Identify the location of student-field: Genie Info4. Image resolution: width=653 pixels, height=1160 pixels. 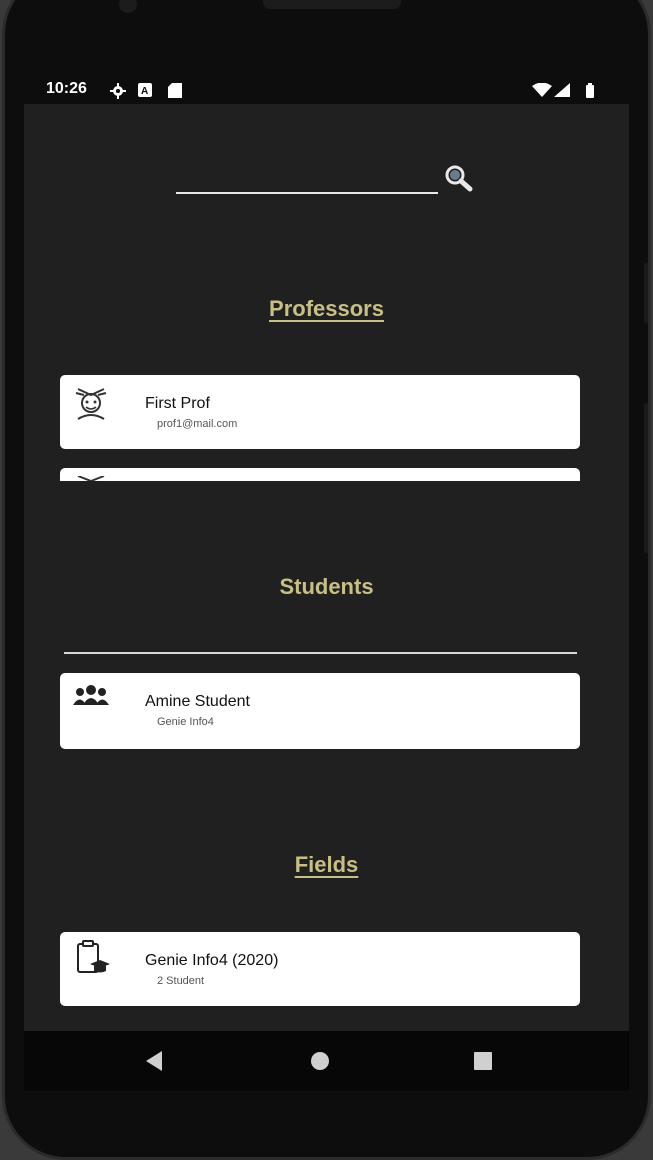
(185, 722).